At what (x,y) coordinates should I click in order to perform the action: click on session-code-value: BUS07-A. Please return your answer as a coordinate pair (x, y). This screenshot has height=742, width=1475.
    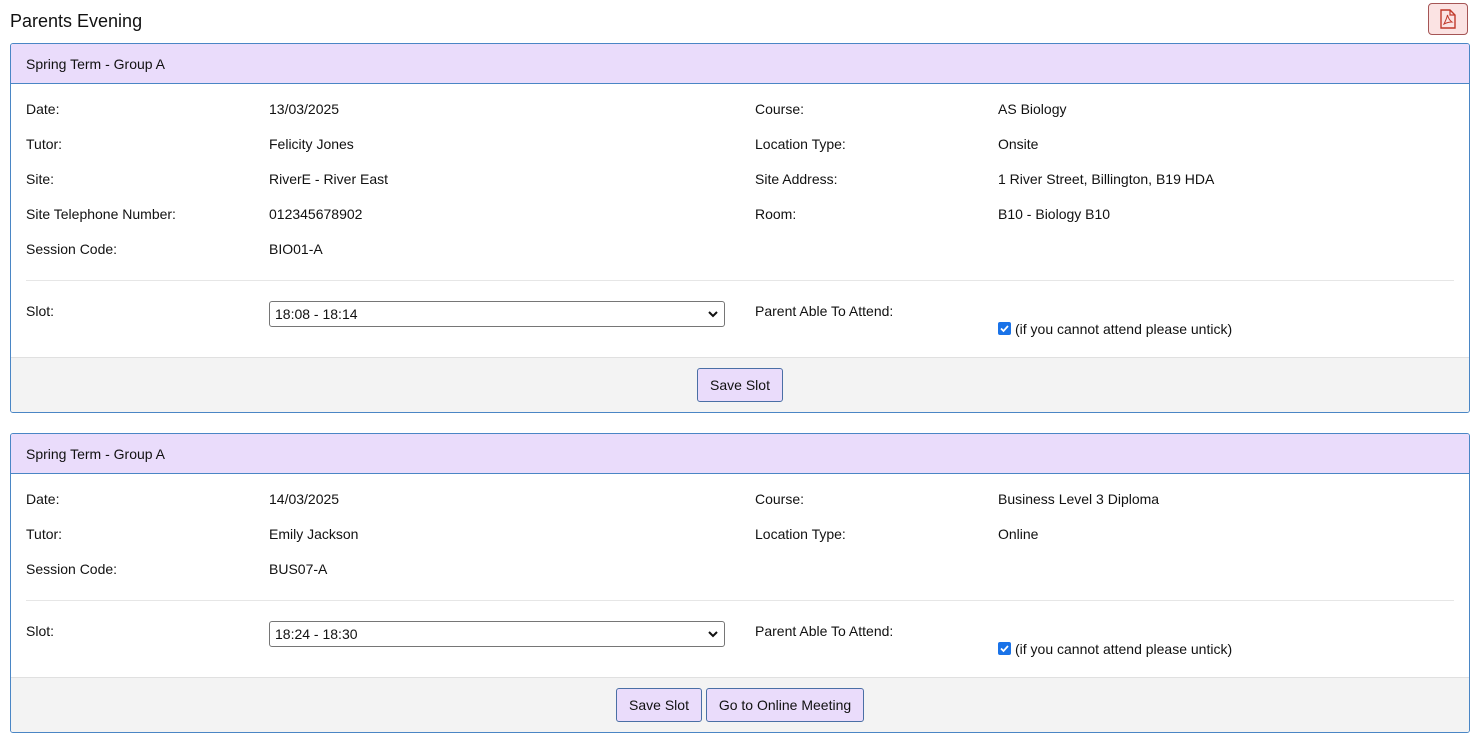
    Looking at the image, I should click on (298, 569).